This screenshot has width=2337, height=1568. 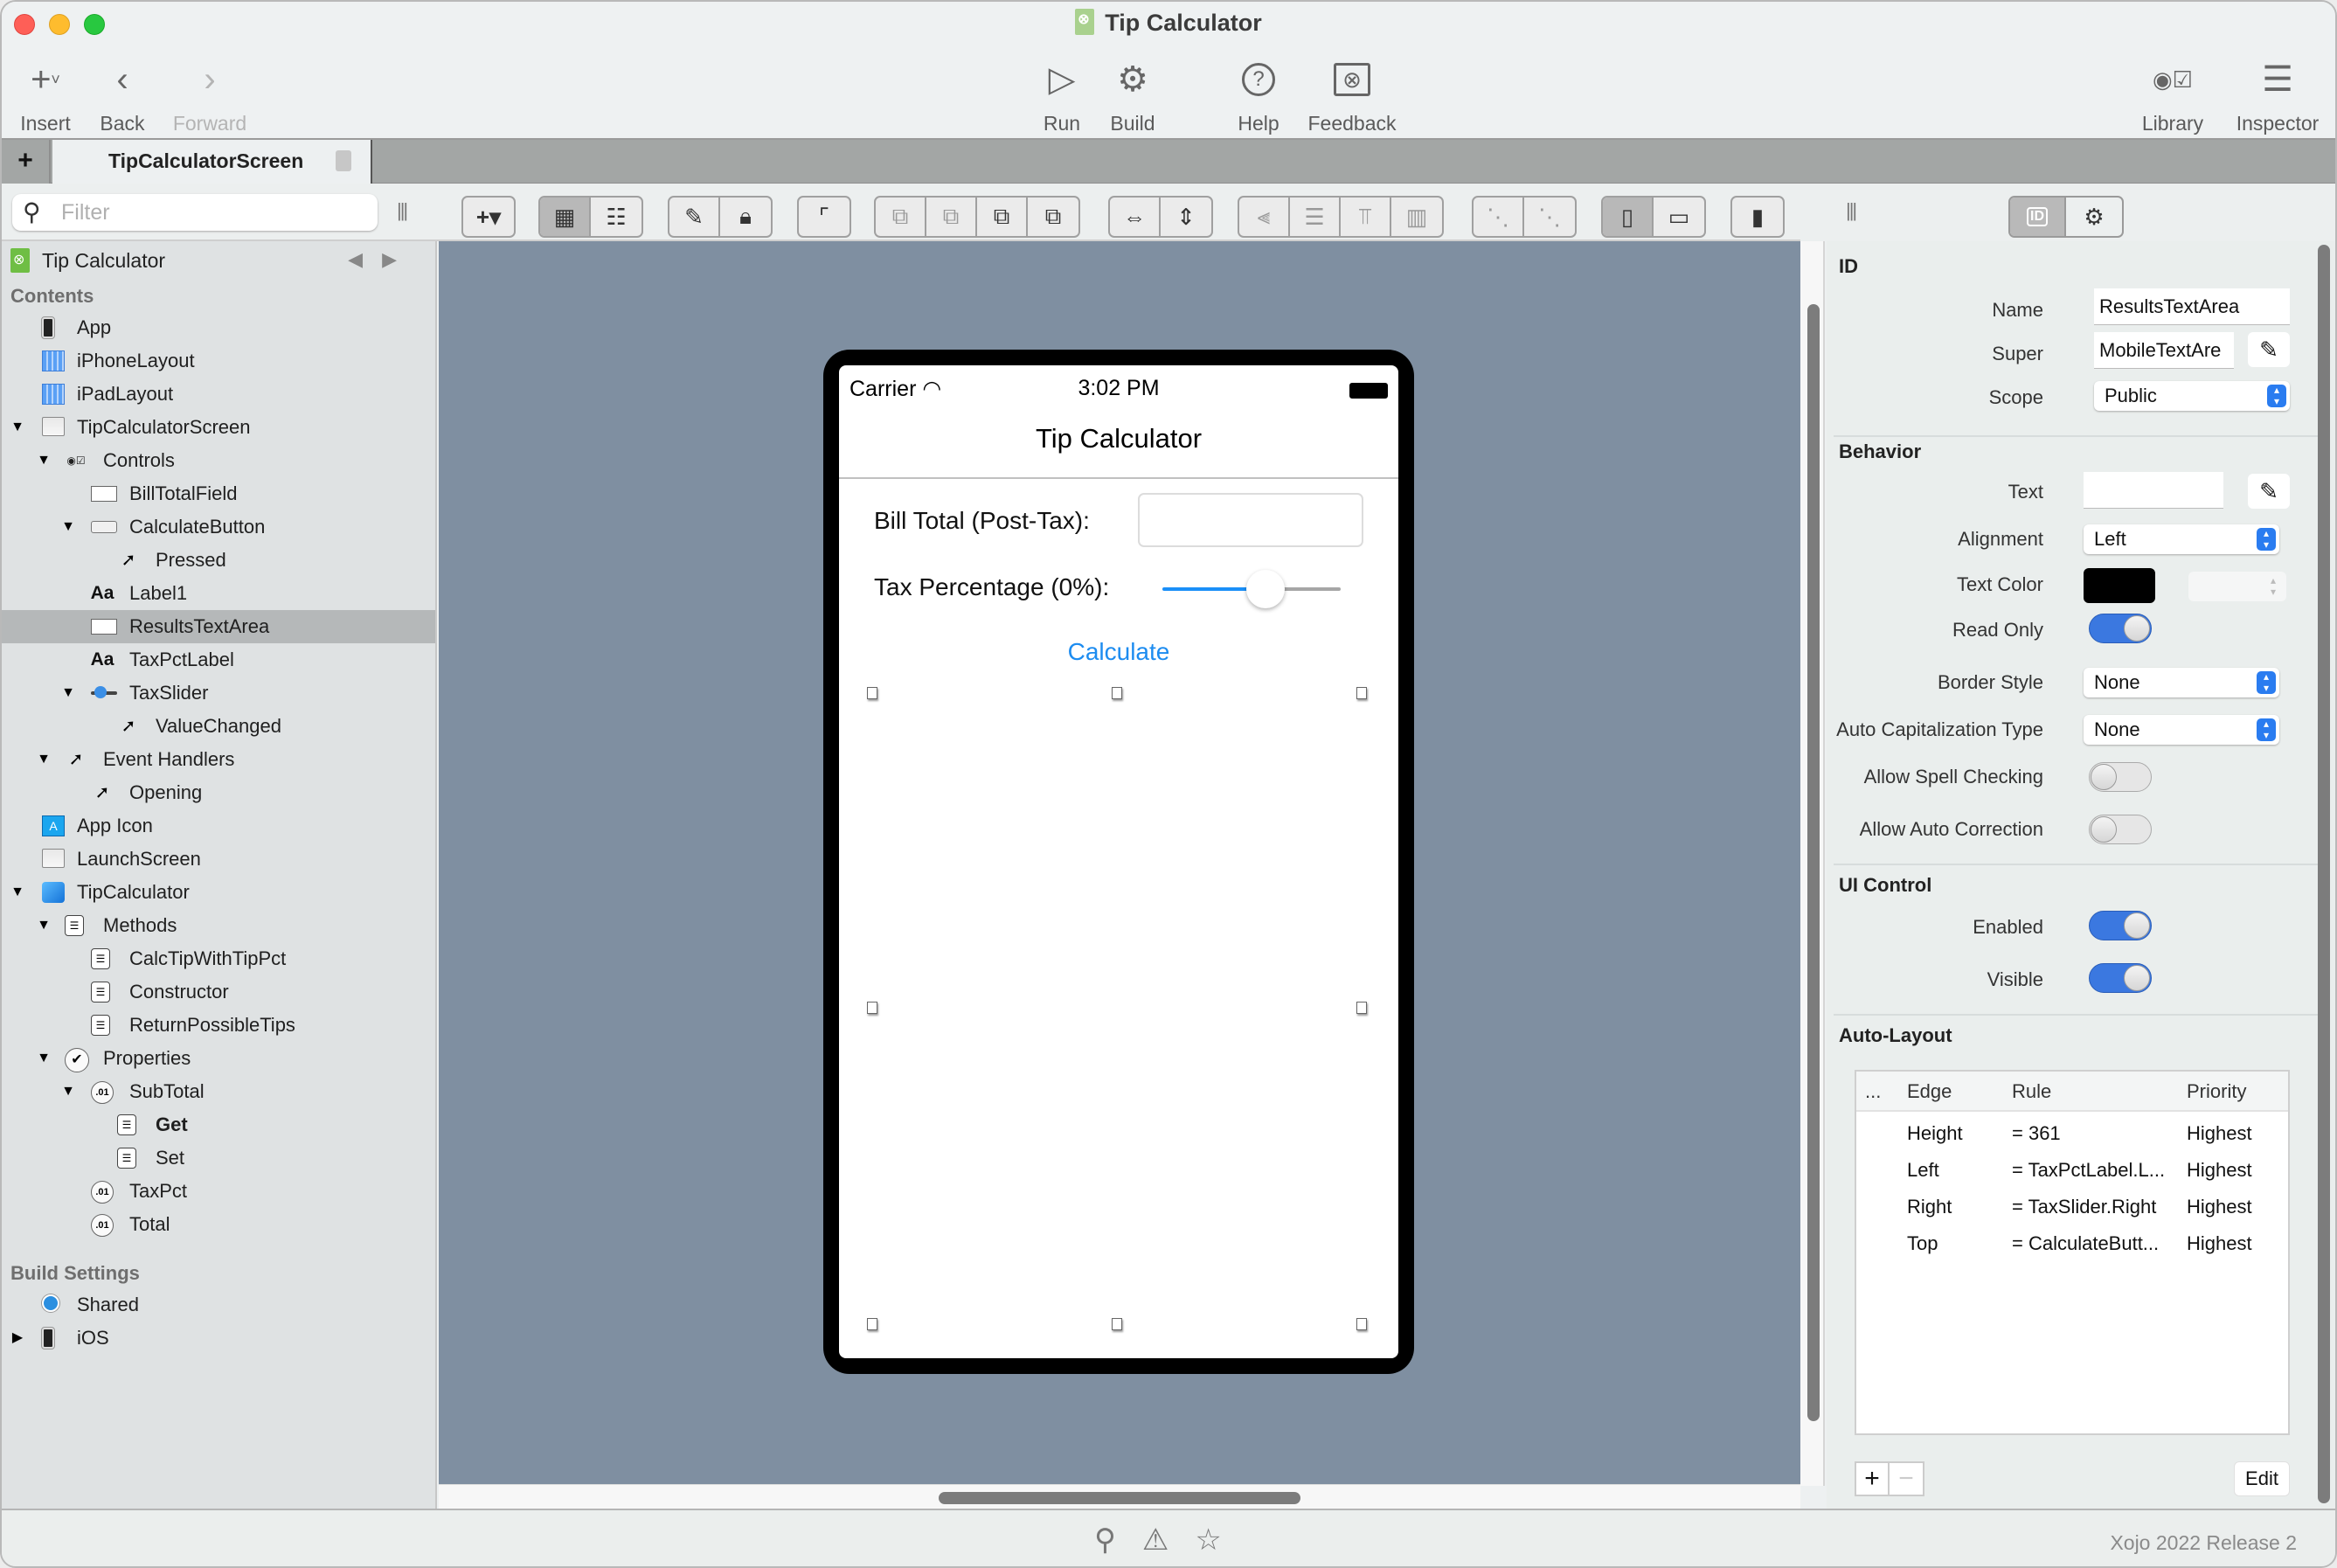 What do you see at coordinates (87, 260) in the screenshot?
I see `project-header: Tip Calculator` at bounding box center [87, 260].